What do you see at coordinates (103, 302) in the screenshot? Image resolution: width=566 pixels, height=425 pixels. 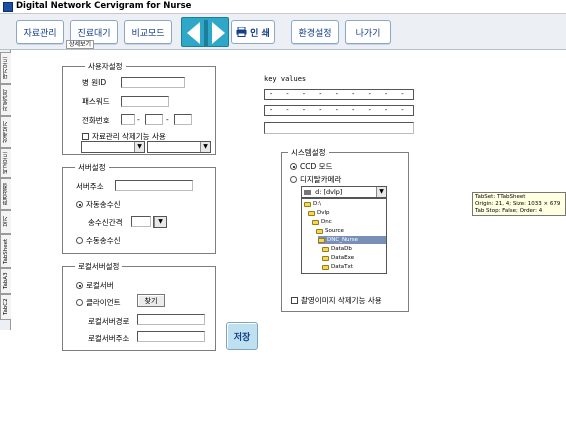 I see `client-label: 클라이언트` at bounding box center [103, 302].